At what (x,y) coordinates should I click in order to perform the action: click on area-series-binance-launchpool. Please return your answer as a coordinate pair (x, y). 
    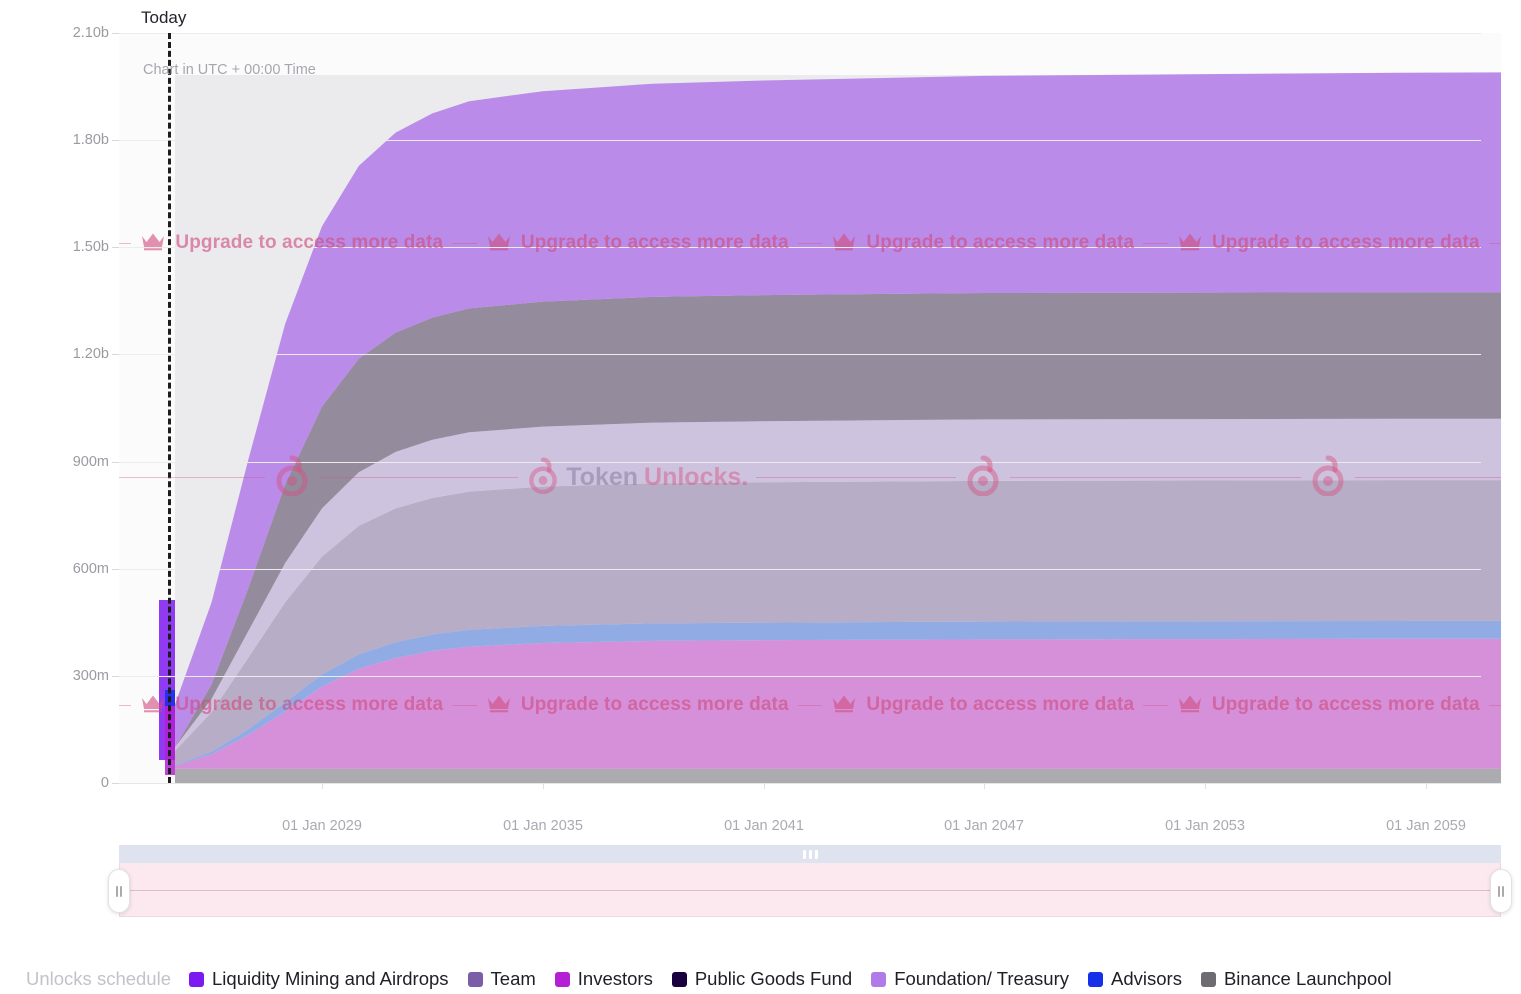
    Looking at the image, I should click on (838, 775).